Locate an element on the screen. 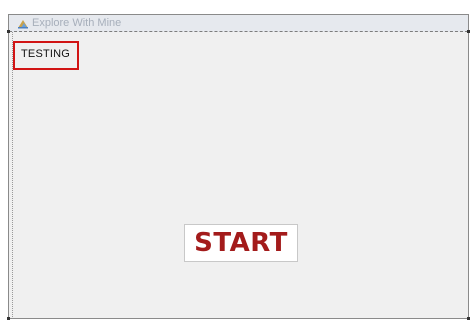 This screenshot has width=474, height=332. resize-handle-bottom-right is located at coordinates (468, 318).